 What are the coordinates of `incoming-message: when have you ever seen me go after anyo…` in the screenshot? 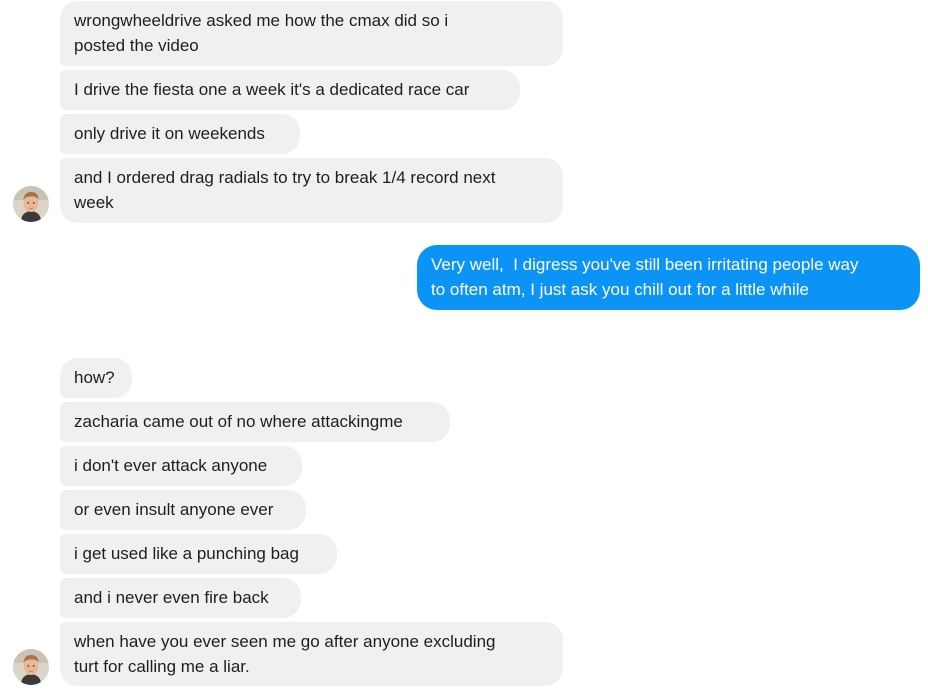 It's located at (311, 654).